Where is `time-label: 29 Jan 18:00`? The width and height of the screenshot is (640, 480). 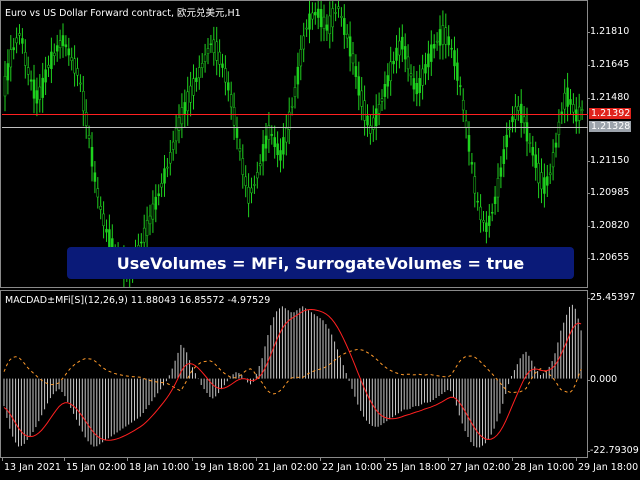
time-label: 29 Jan 18:00 is located at coordinates (607, 465).